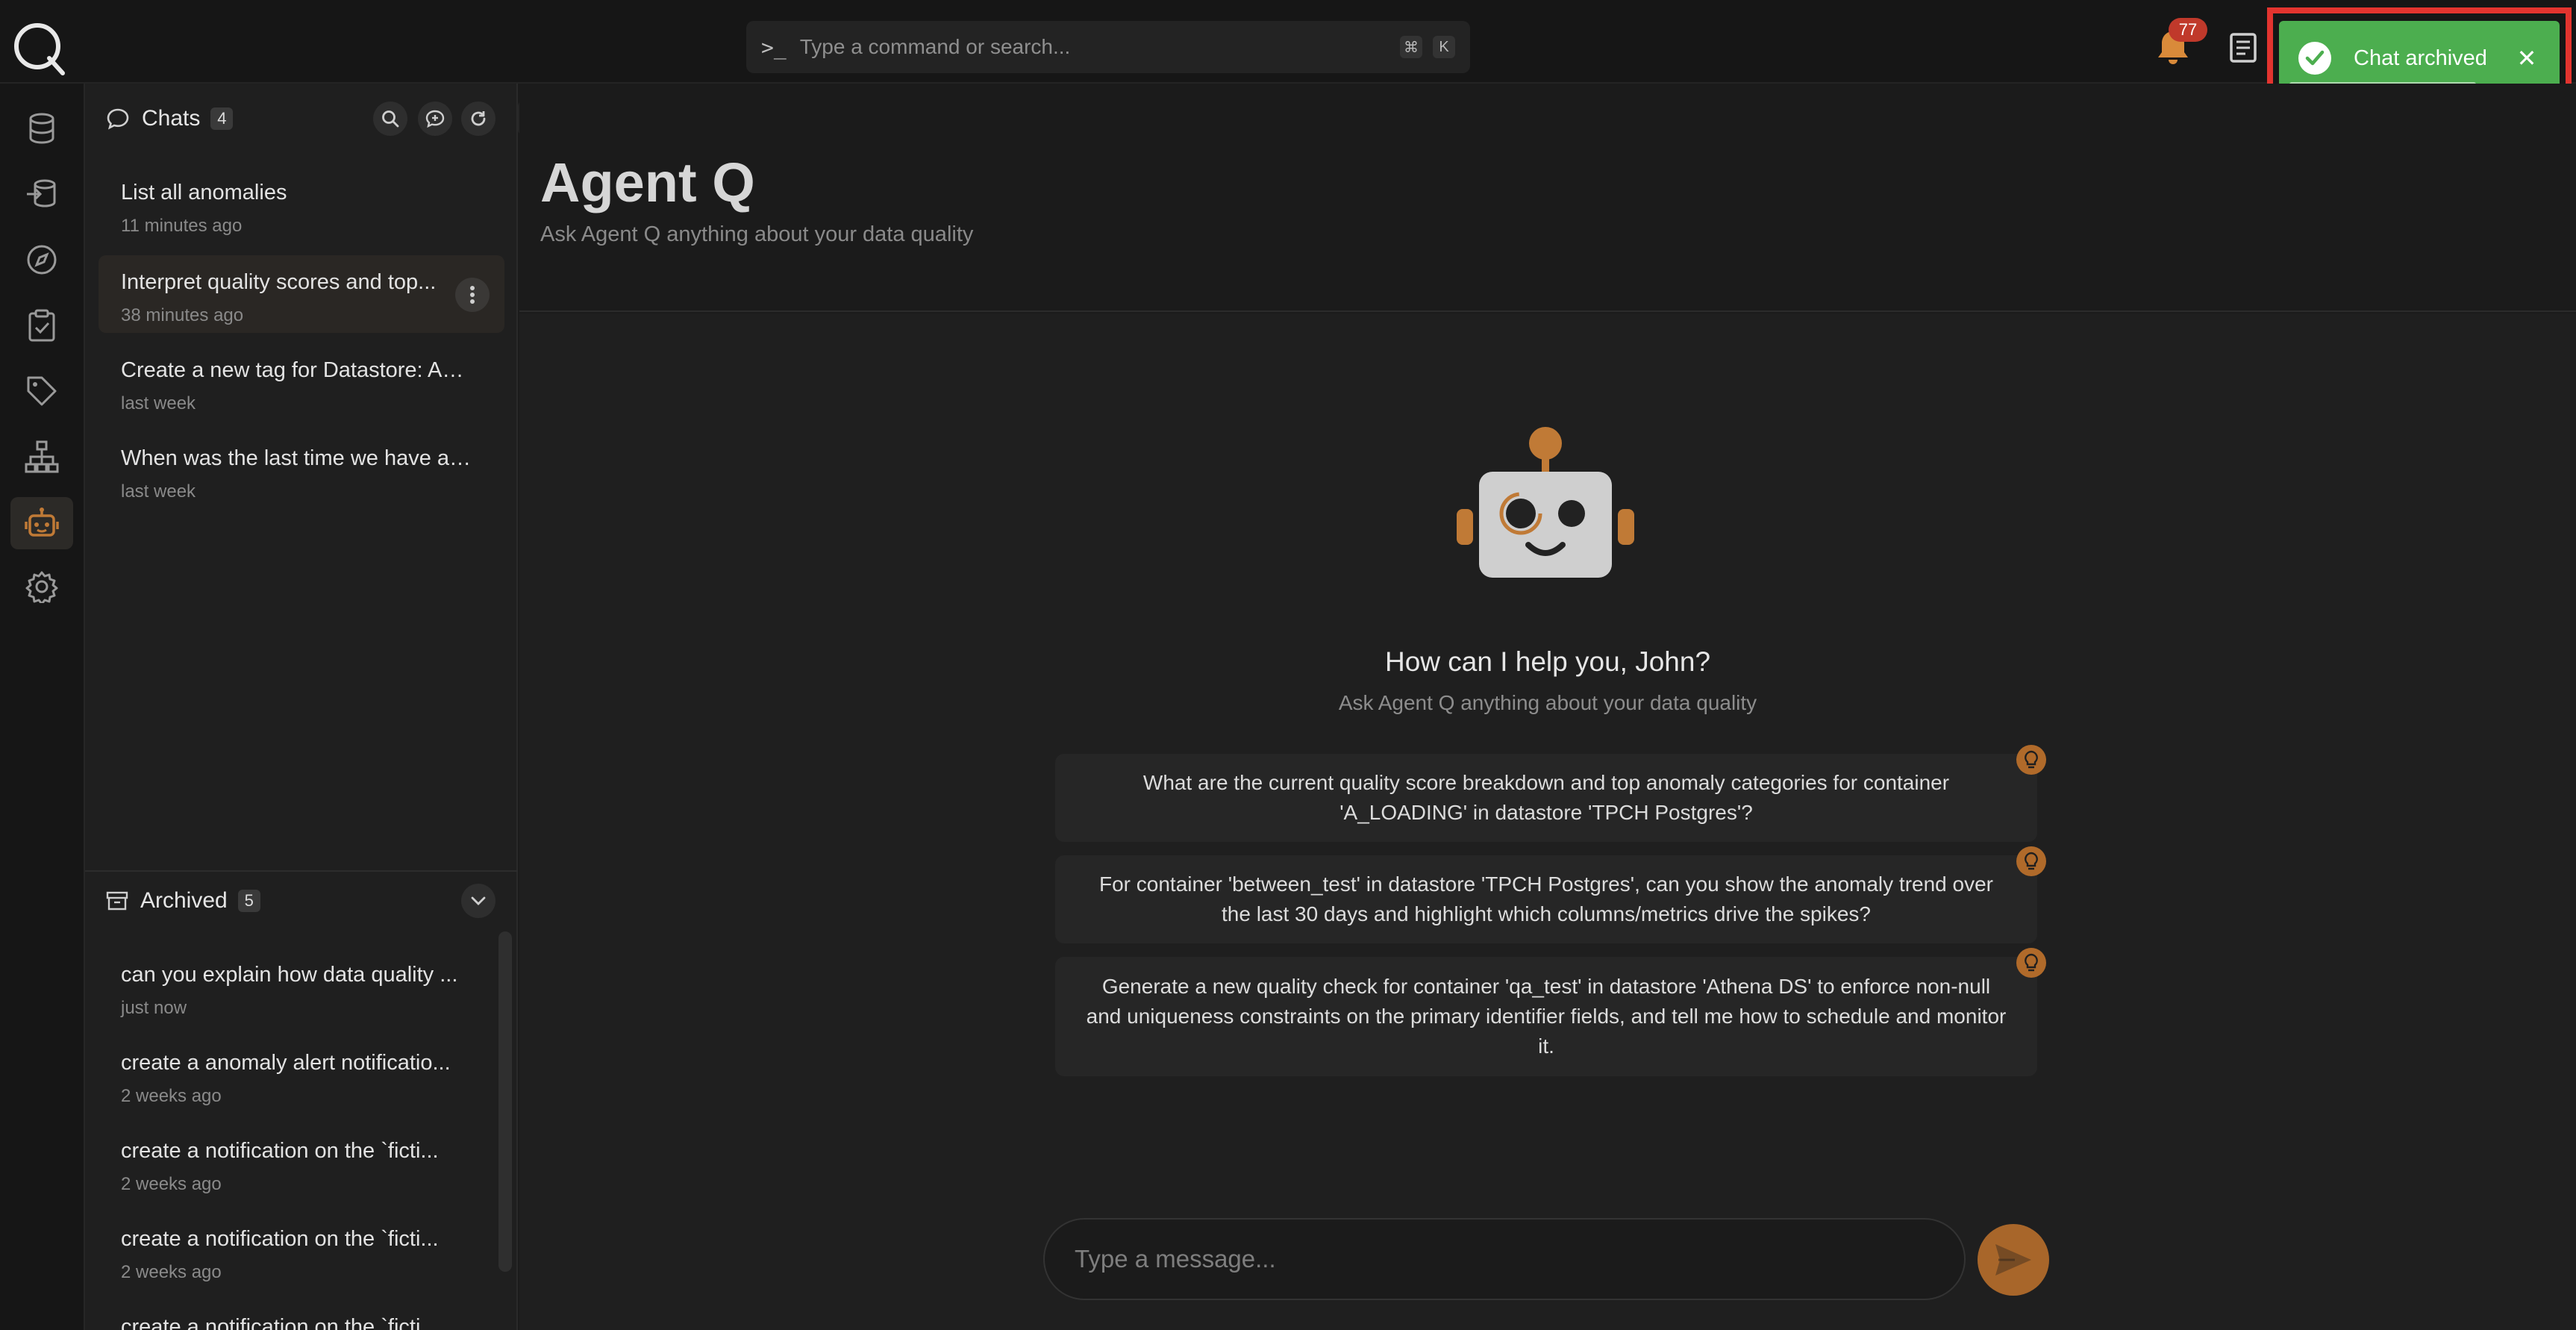 The height and width of the screenshot is (1330, 2576). Describe the element at coordinates (41, 586) in the screenshot. I see `gear-icon` at that location.